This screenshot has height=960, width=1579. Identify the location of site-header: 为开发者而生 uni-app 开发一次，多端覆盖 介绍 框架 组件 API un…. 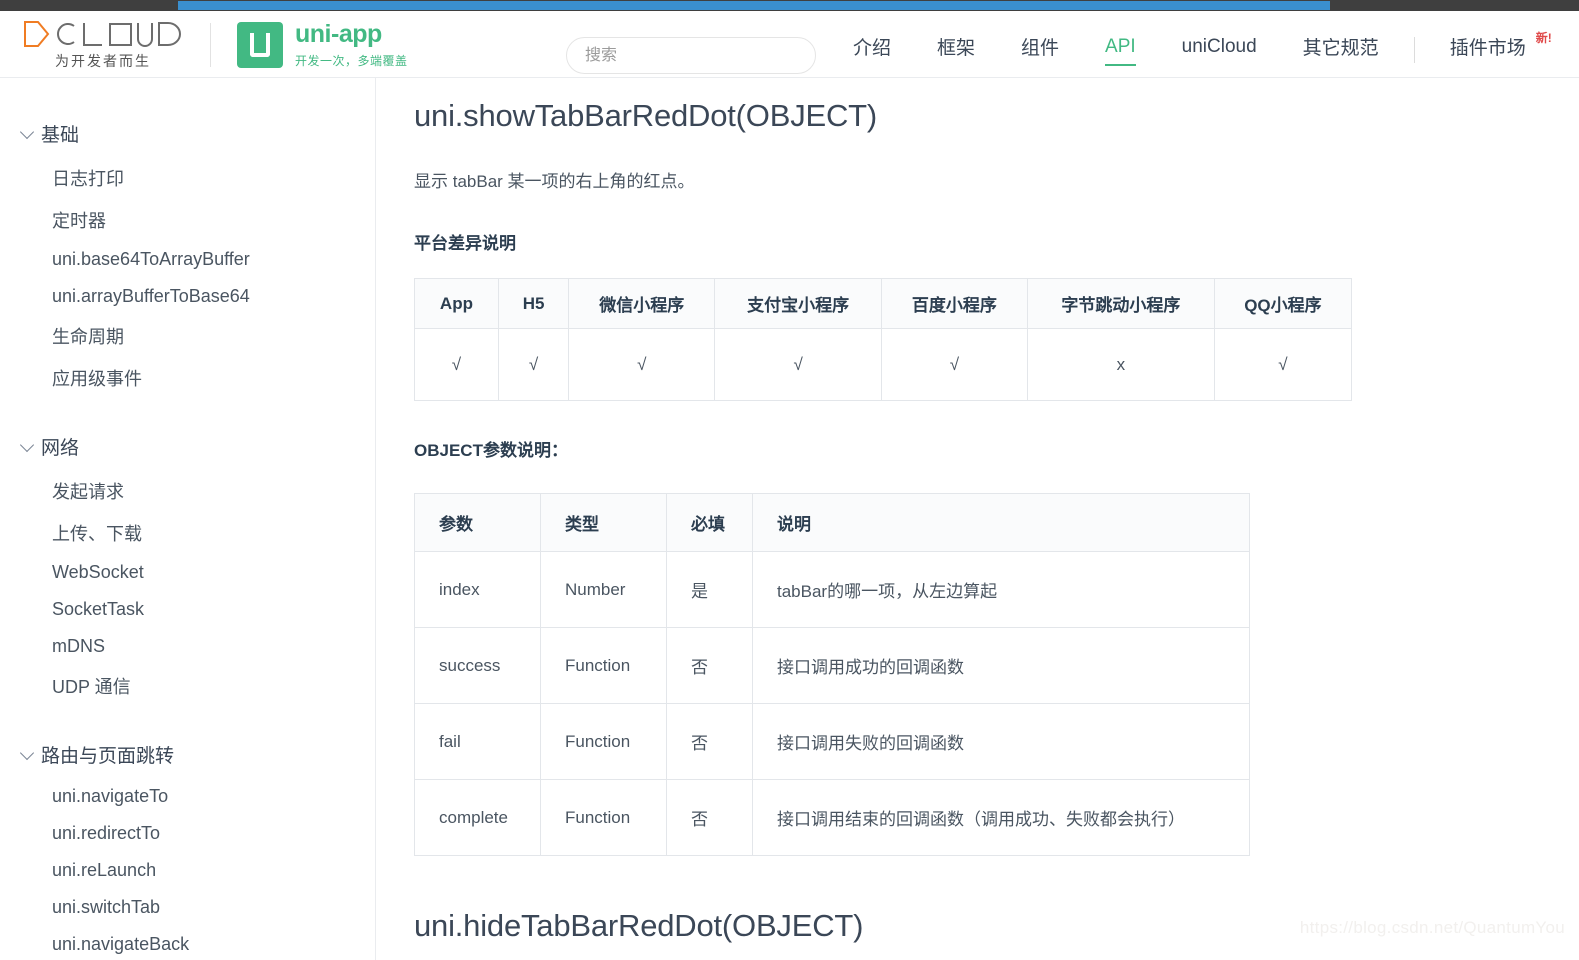
(789, 44).